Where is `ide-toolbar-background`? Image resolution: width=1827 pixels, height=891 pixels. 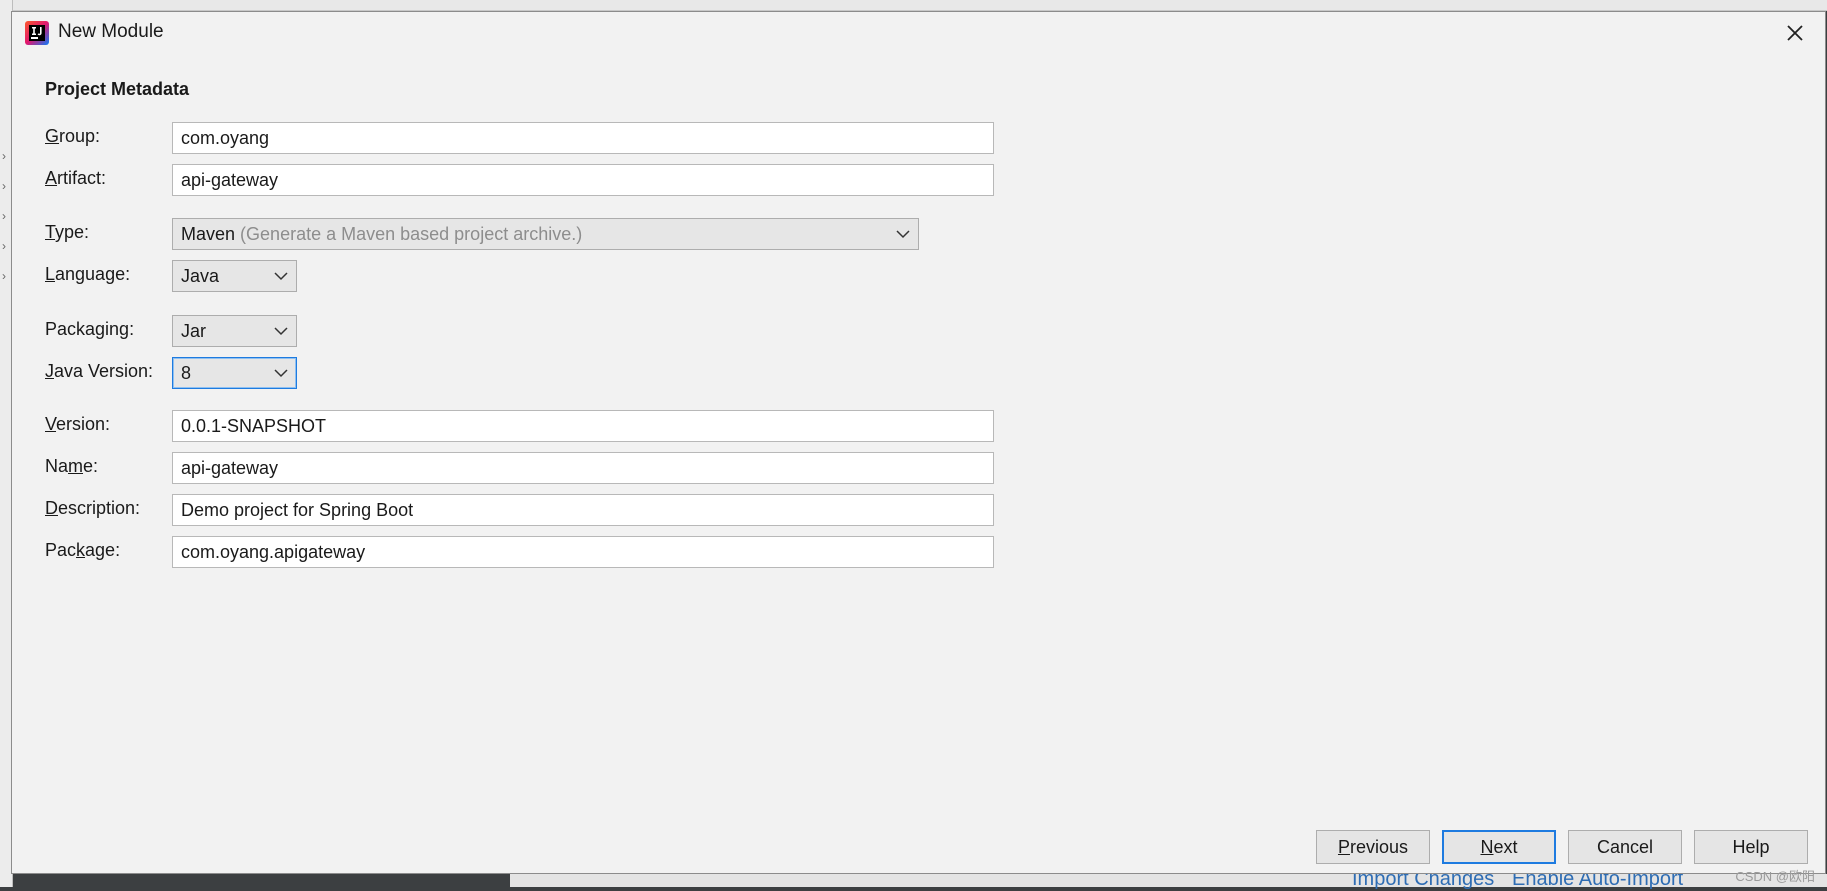 ide-toolbar-background is located at coordinates (913, 5).